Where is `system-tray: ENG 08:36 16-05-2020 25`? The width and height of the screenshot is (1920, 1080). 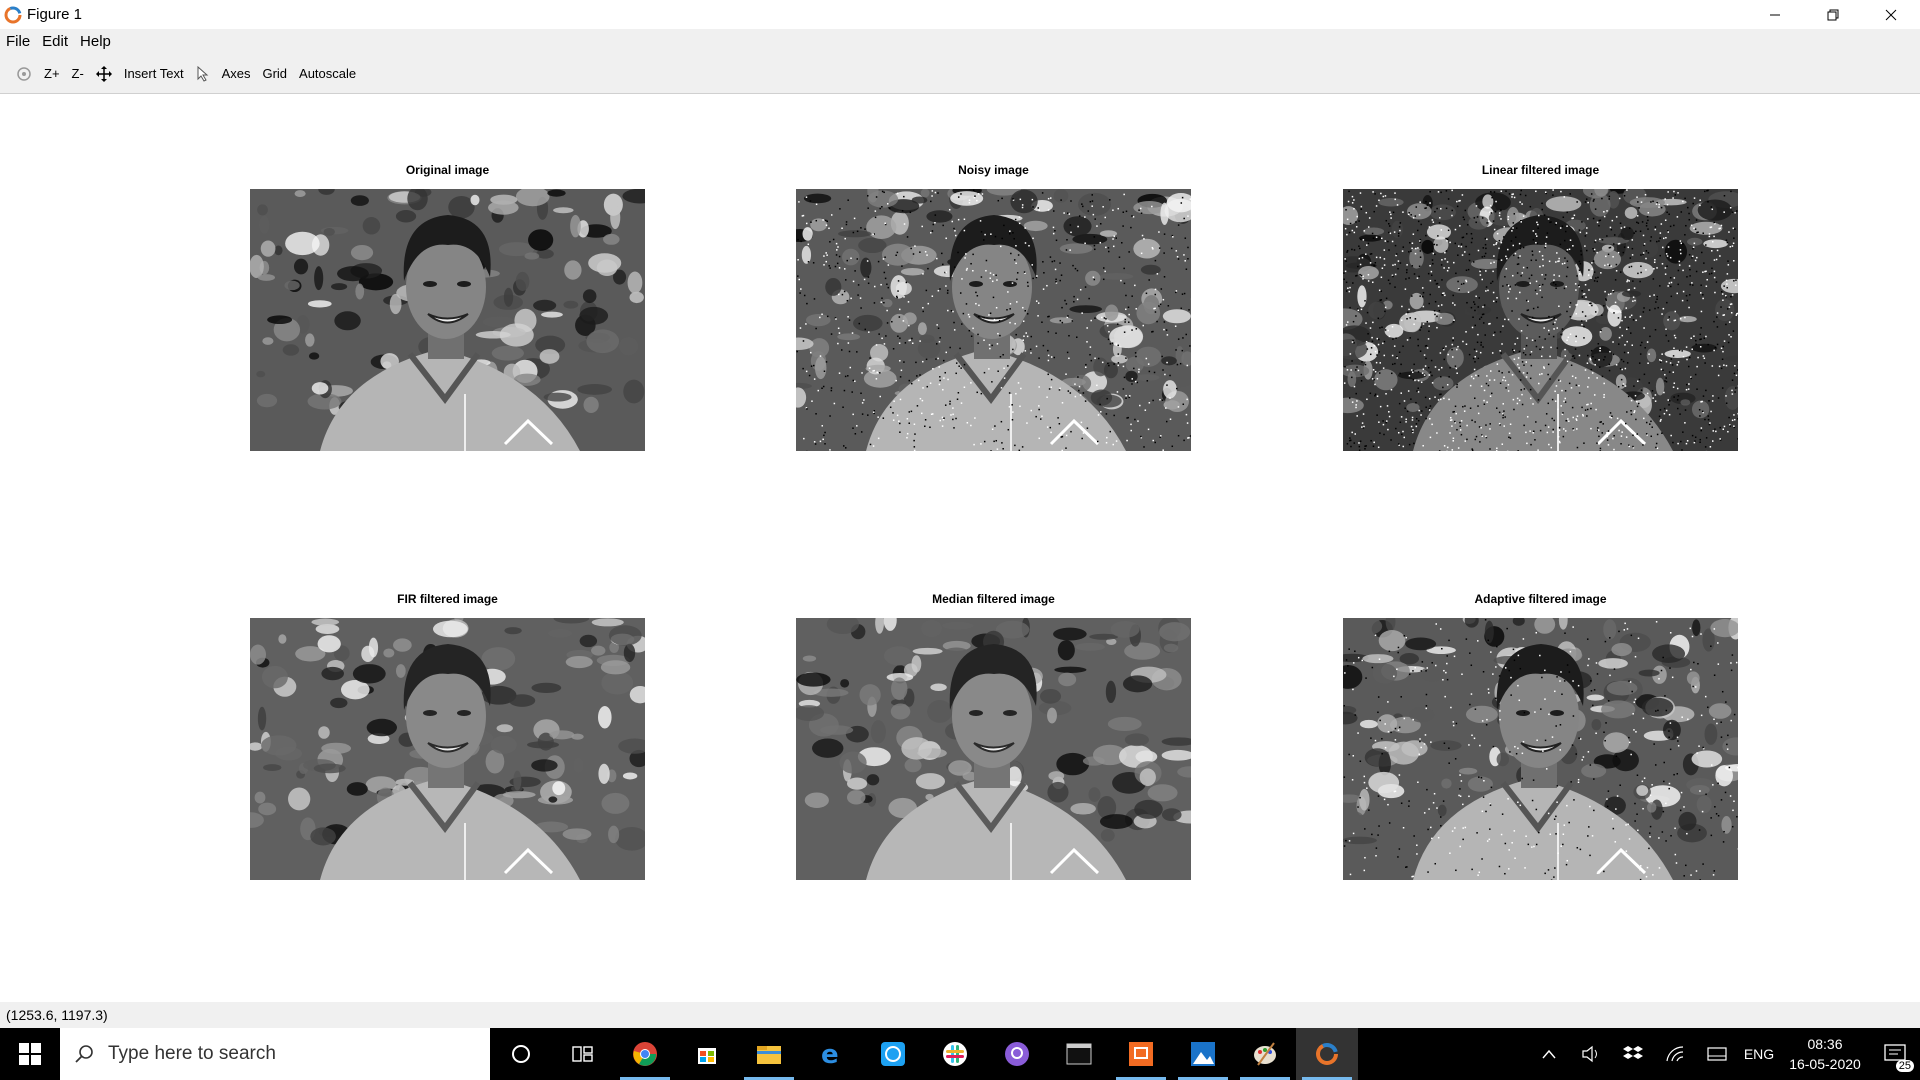 system-tray: ENG 08:36 16-05-2020 25 is located at coordinates (1724, 1054).